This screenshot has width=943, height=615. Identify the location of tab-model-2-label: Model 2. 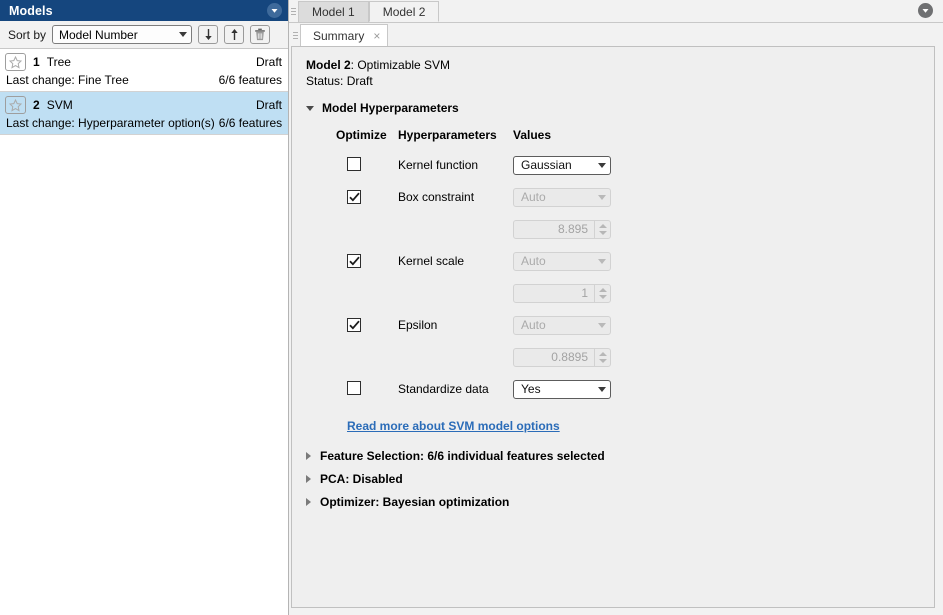
(404, 11).